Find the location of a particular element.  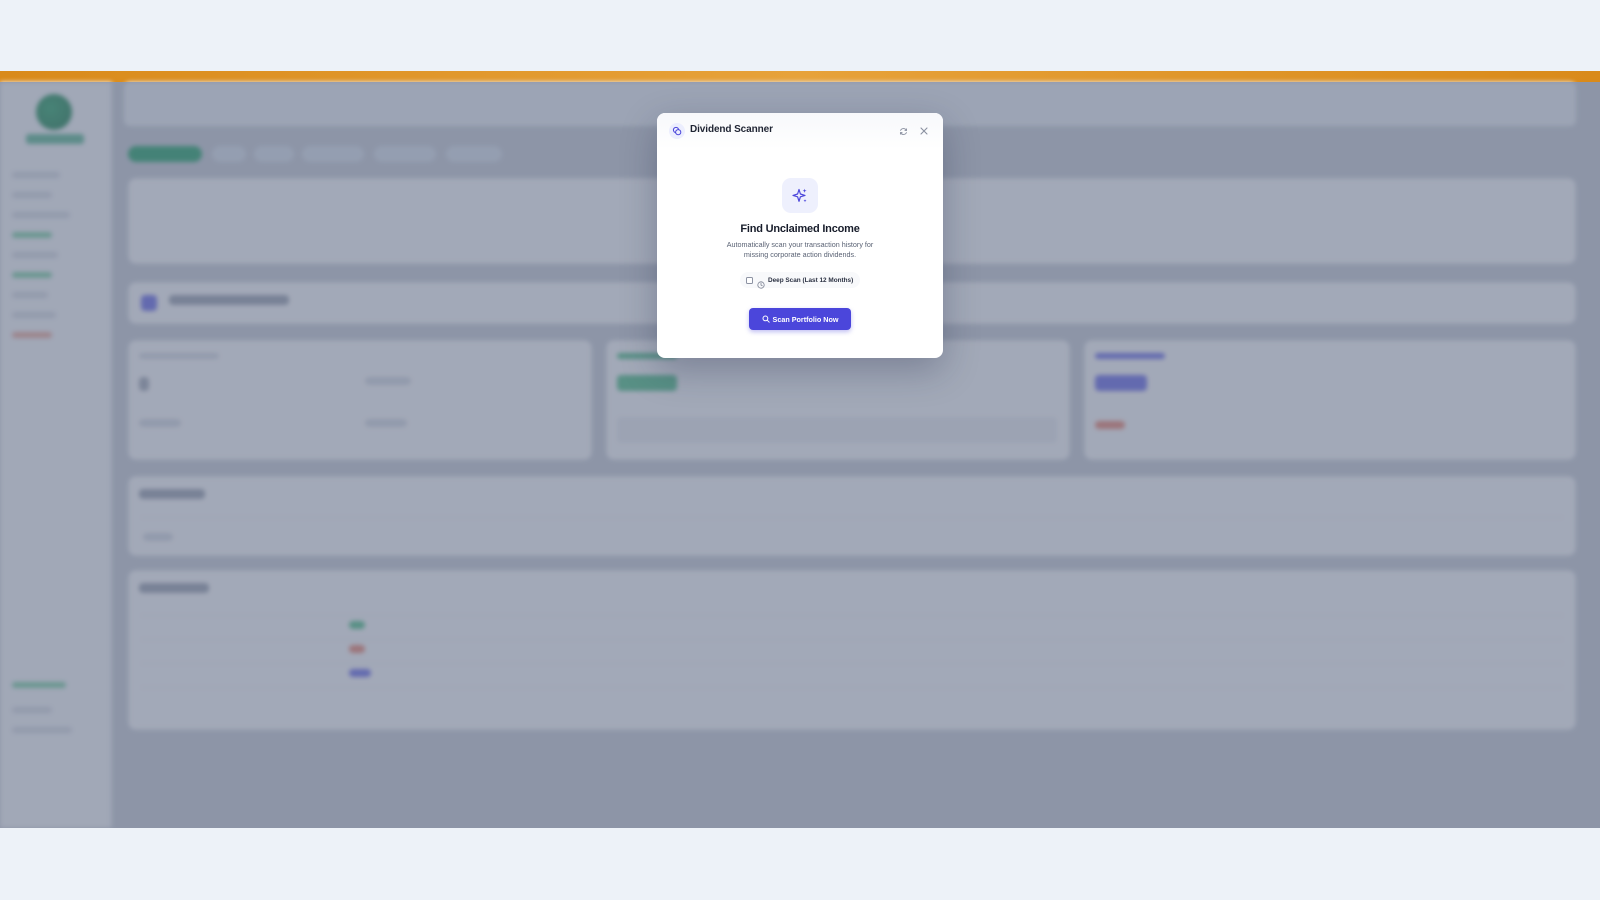

deep-scan-option: Deep Scan (Last 12 Months) is located at coordinates (800, 280).